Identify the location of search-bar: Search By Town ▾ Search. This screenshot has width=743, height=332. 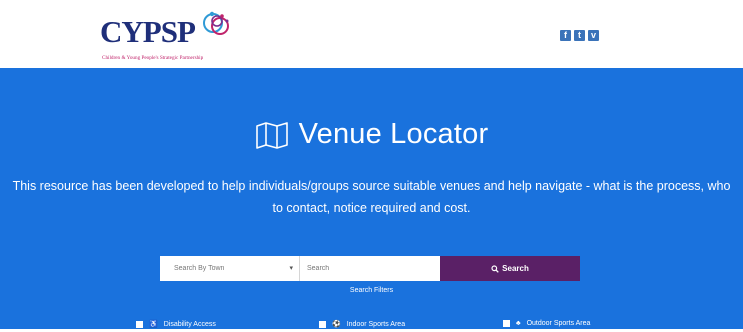
(370, 268).